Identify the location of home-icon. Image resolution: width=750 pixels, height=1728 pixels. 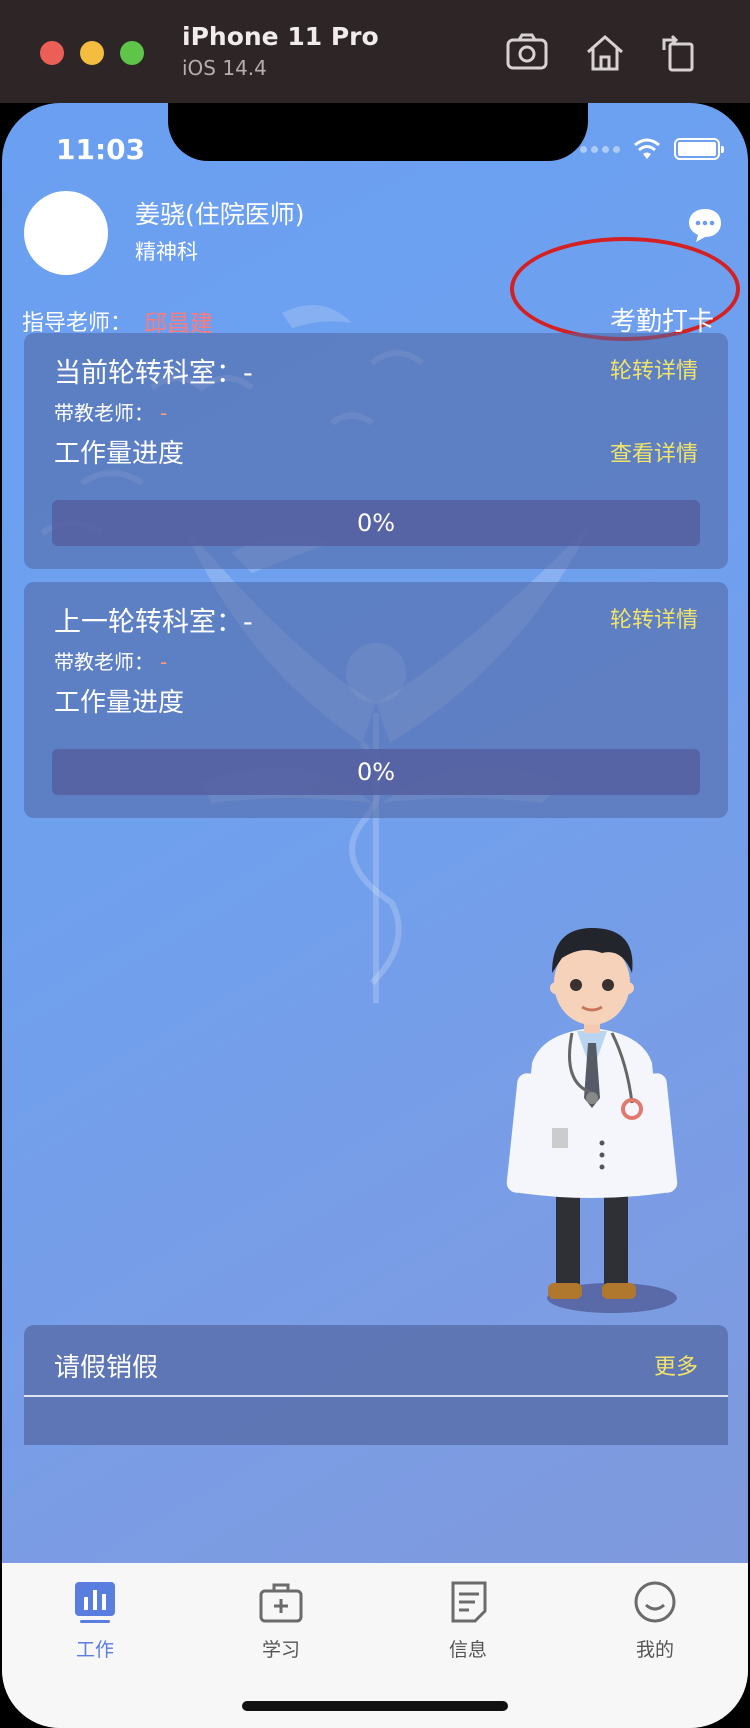
(605, 53).